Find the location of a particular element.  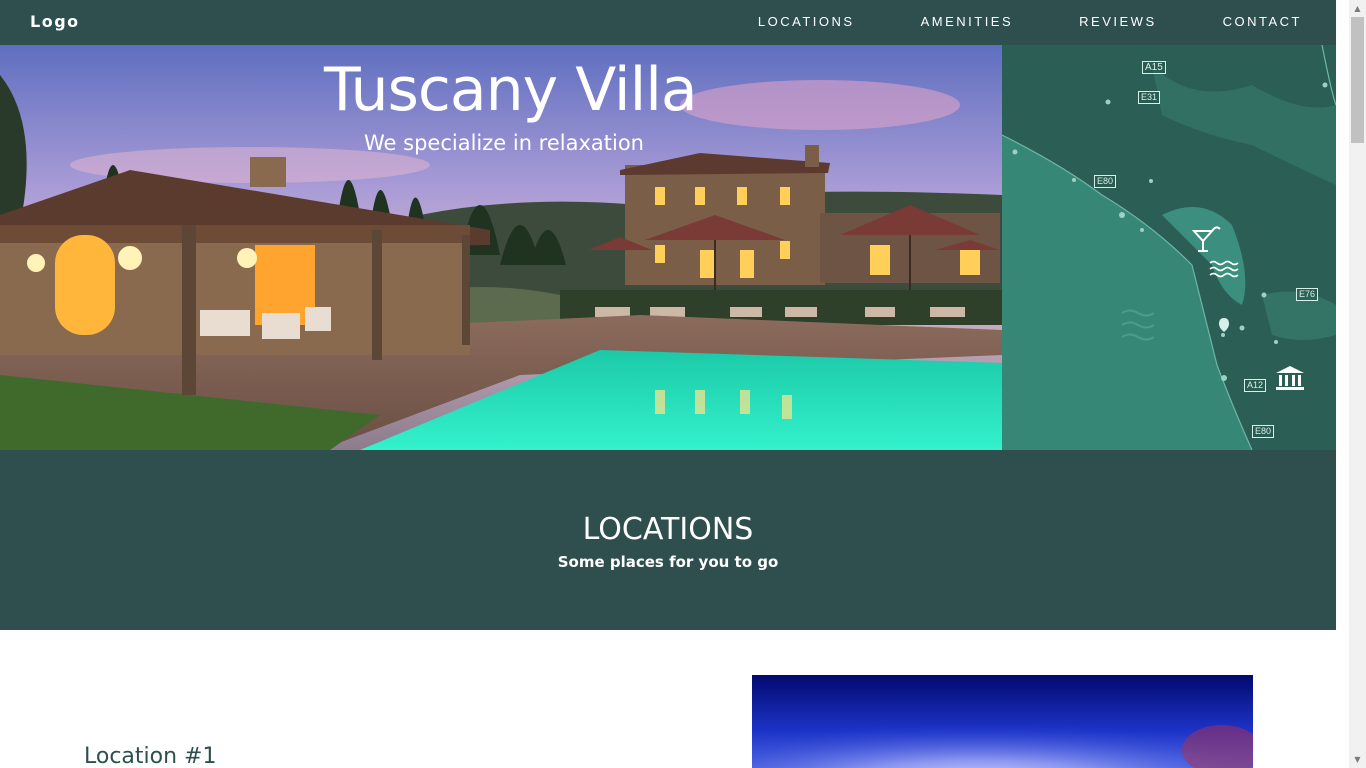

location-photo is located at coordinates (1002, 721).